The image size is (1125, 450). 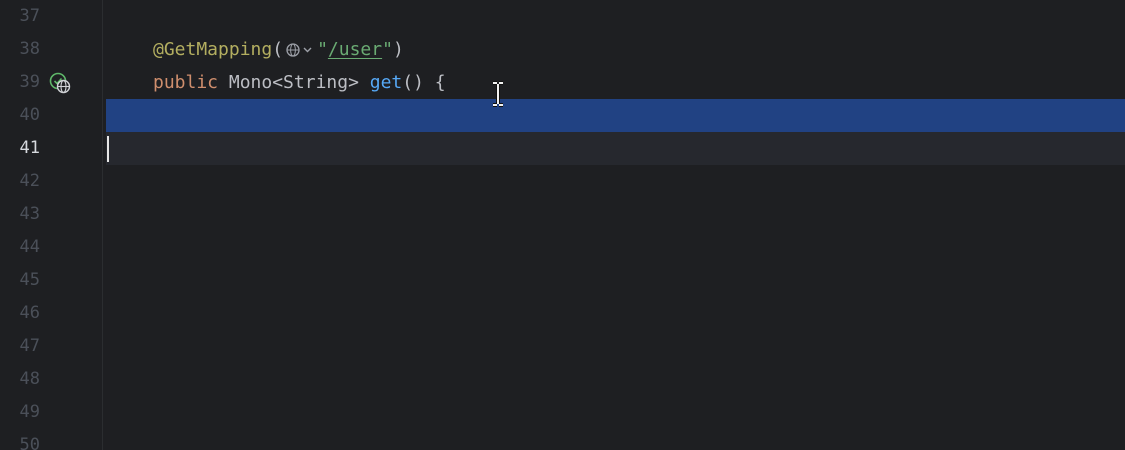 What do you see at coordinates (29, 280) in the screenshot?
I see `line-number: 45` at bounding box center [29, 280].